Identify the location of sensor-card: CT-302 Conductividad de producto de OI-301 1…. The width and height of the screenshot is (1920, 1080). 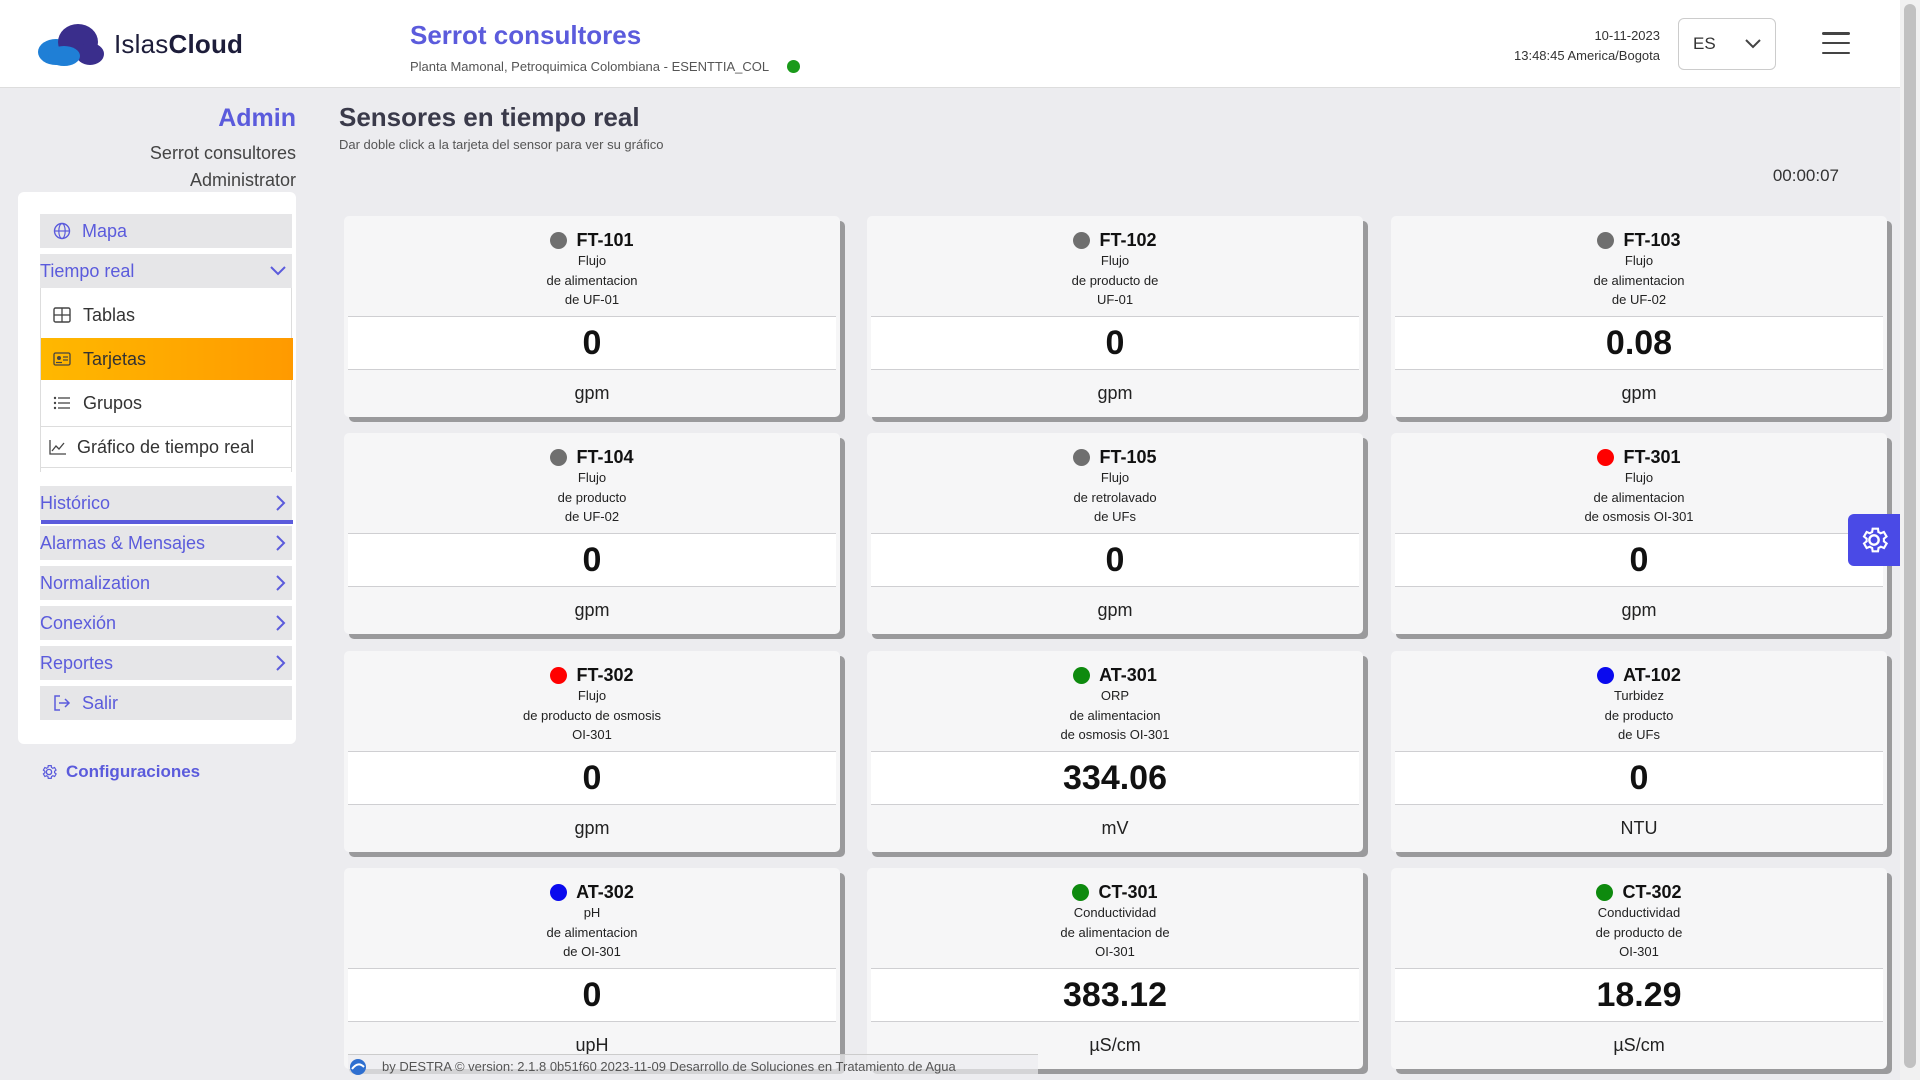
(1639, 968).